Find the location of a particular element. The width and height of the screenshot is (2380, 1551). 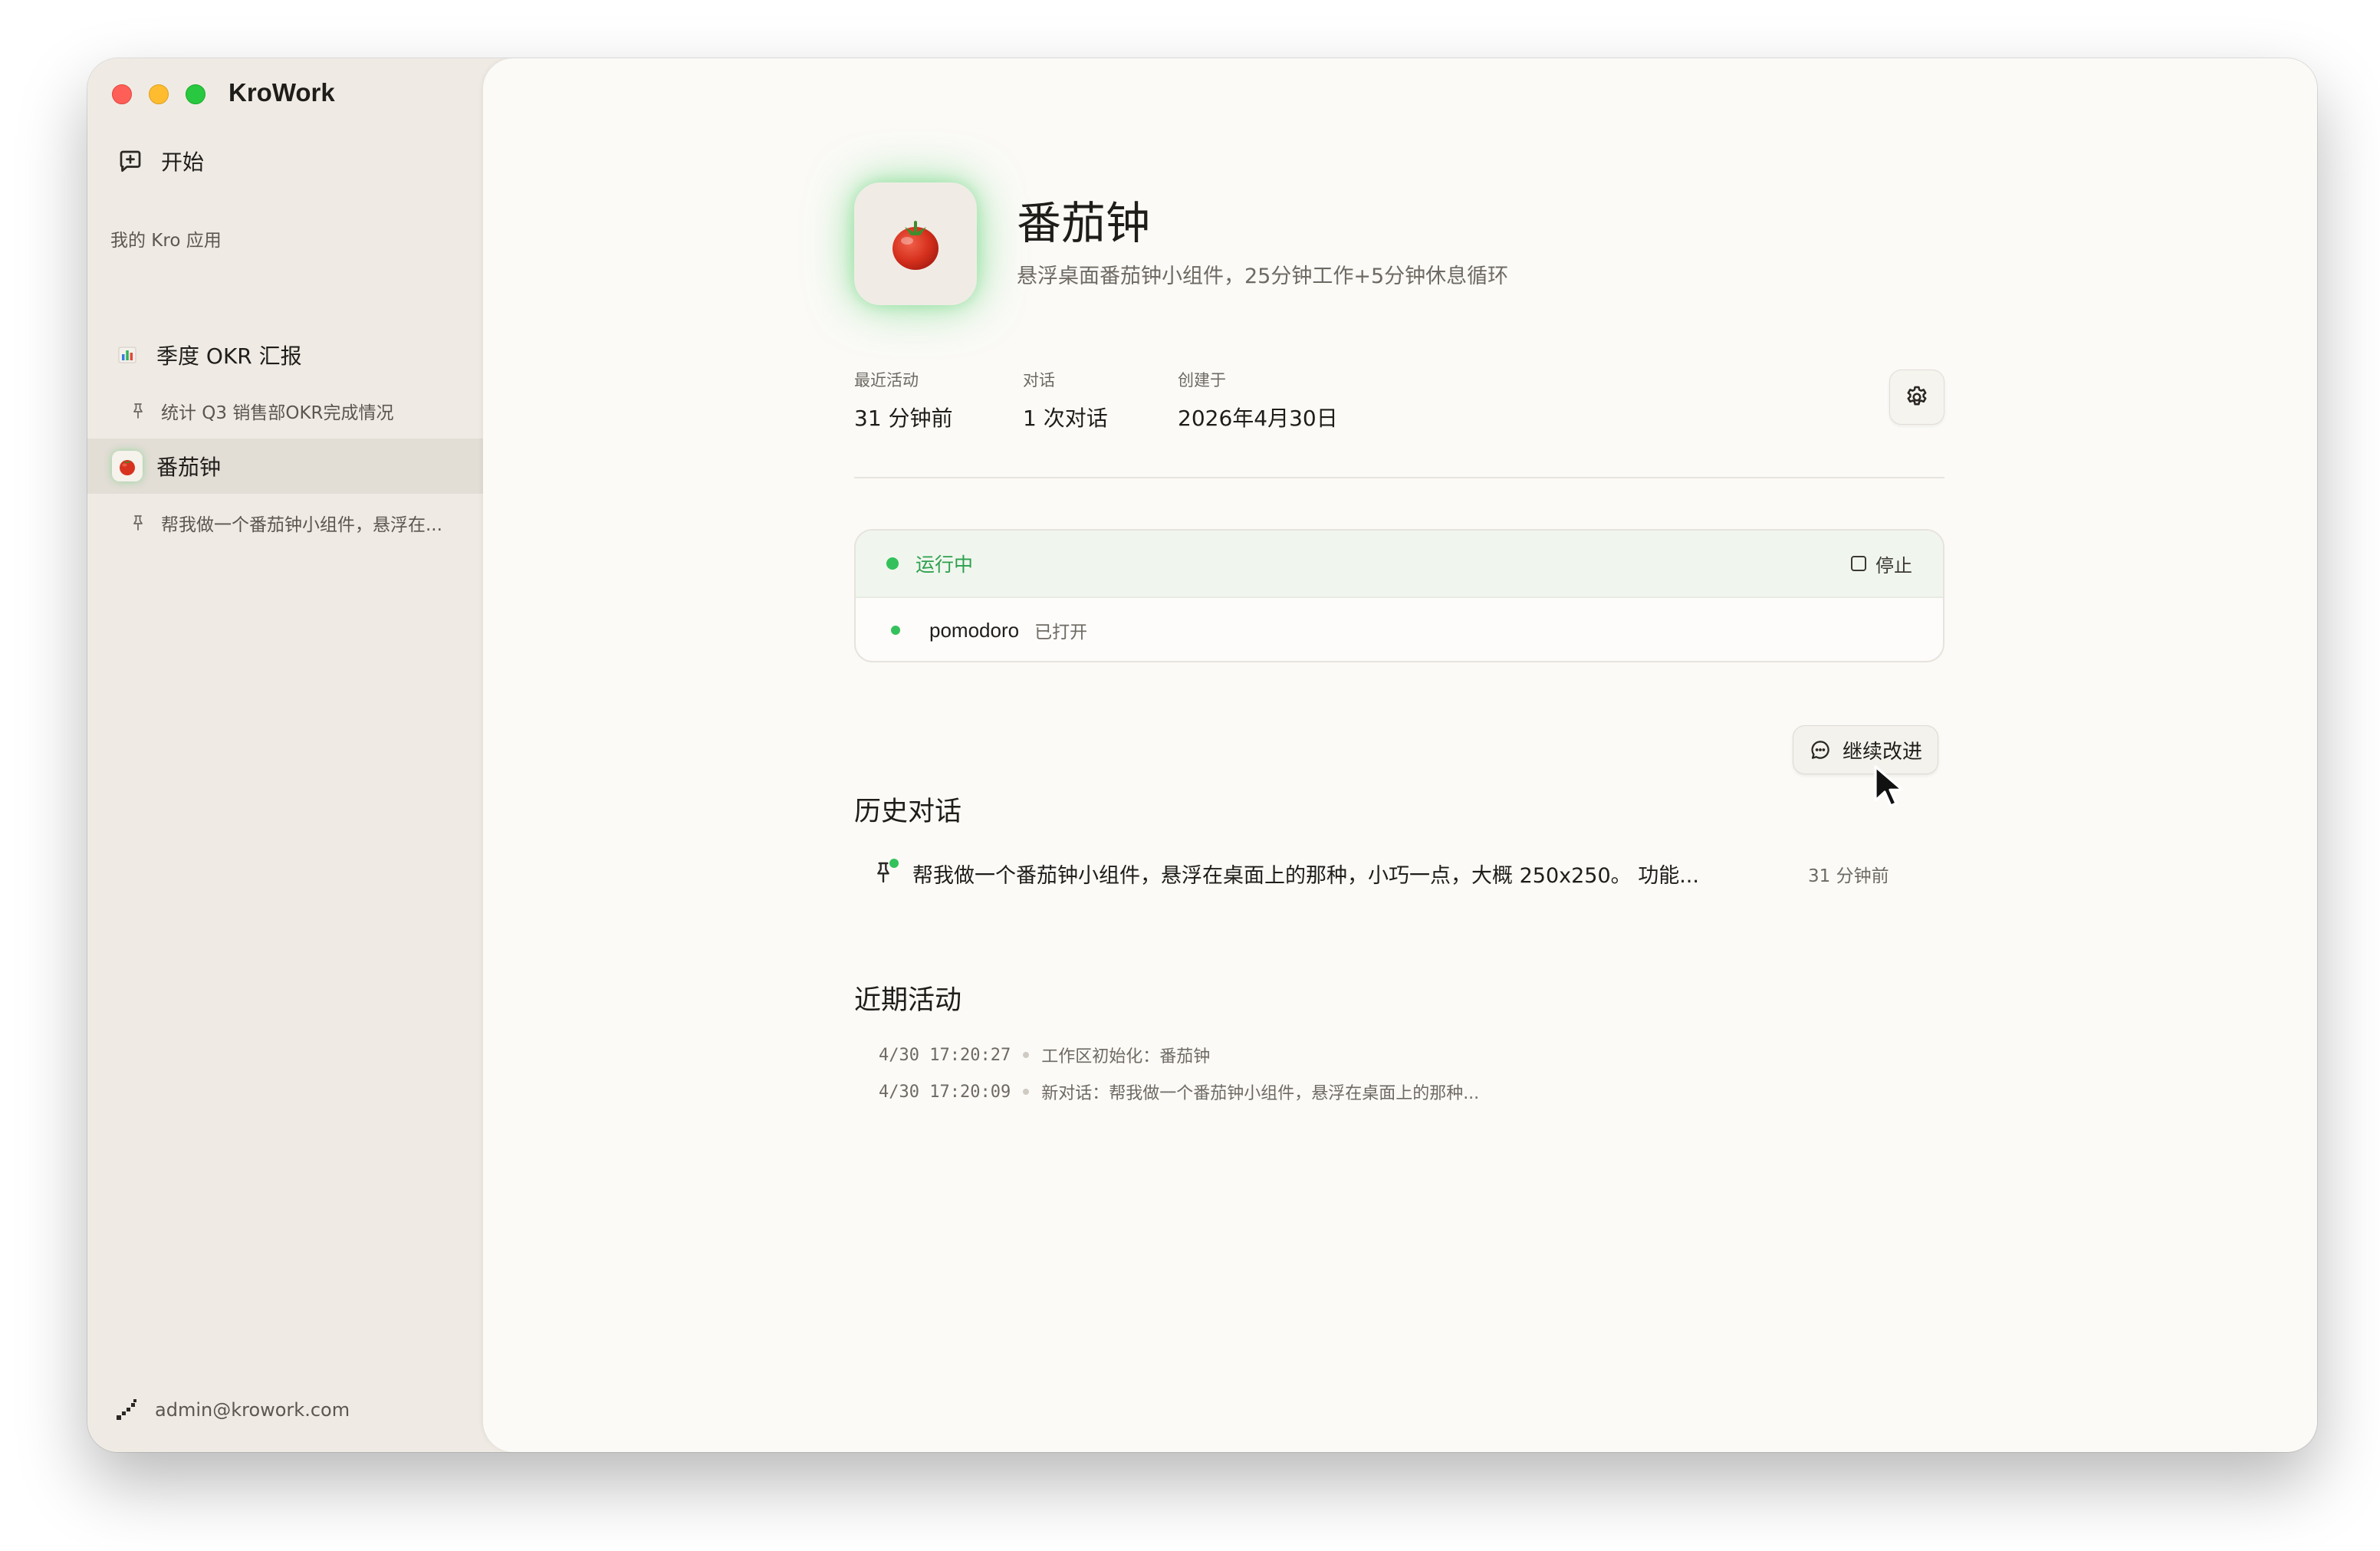

activity-time: 4/30 17:20:09 is located at coordinates (945, 1092).